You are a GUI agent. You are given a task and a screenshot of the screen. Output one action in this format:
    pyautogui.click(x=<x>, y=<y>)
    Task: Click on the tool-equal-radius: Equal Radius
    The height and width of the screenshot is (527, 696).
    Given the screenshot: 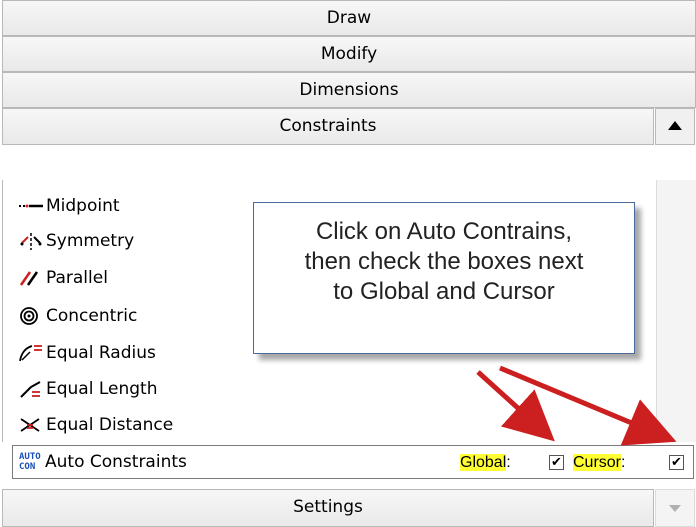 What is the action you would take?
    pyautogui.click(x=87, y=353)
    